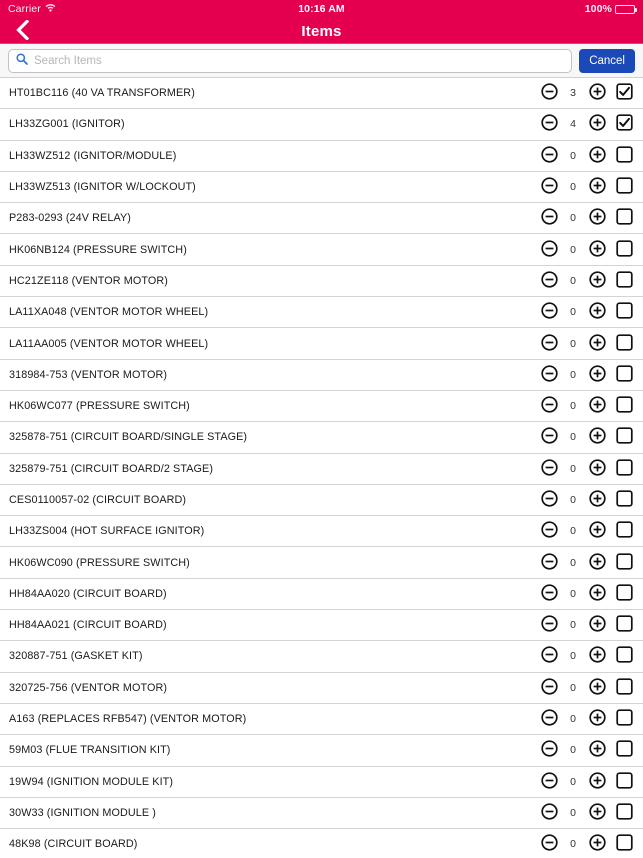 The image size is (643, 858). What do you see at coordinates (321, 500) in the screenshot?
I see `item-row: CES0110057-02 (CIRCUIT BOARD) 0` at bounding box center [321, 500].